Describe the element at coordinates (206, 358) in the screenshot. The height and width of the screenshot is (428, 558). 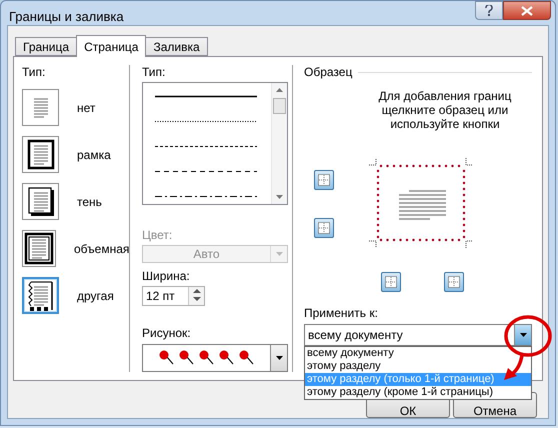
I see `pushpins-icon` at that location.